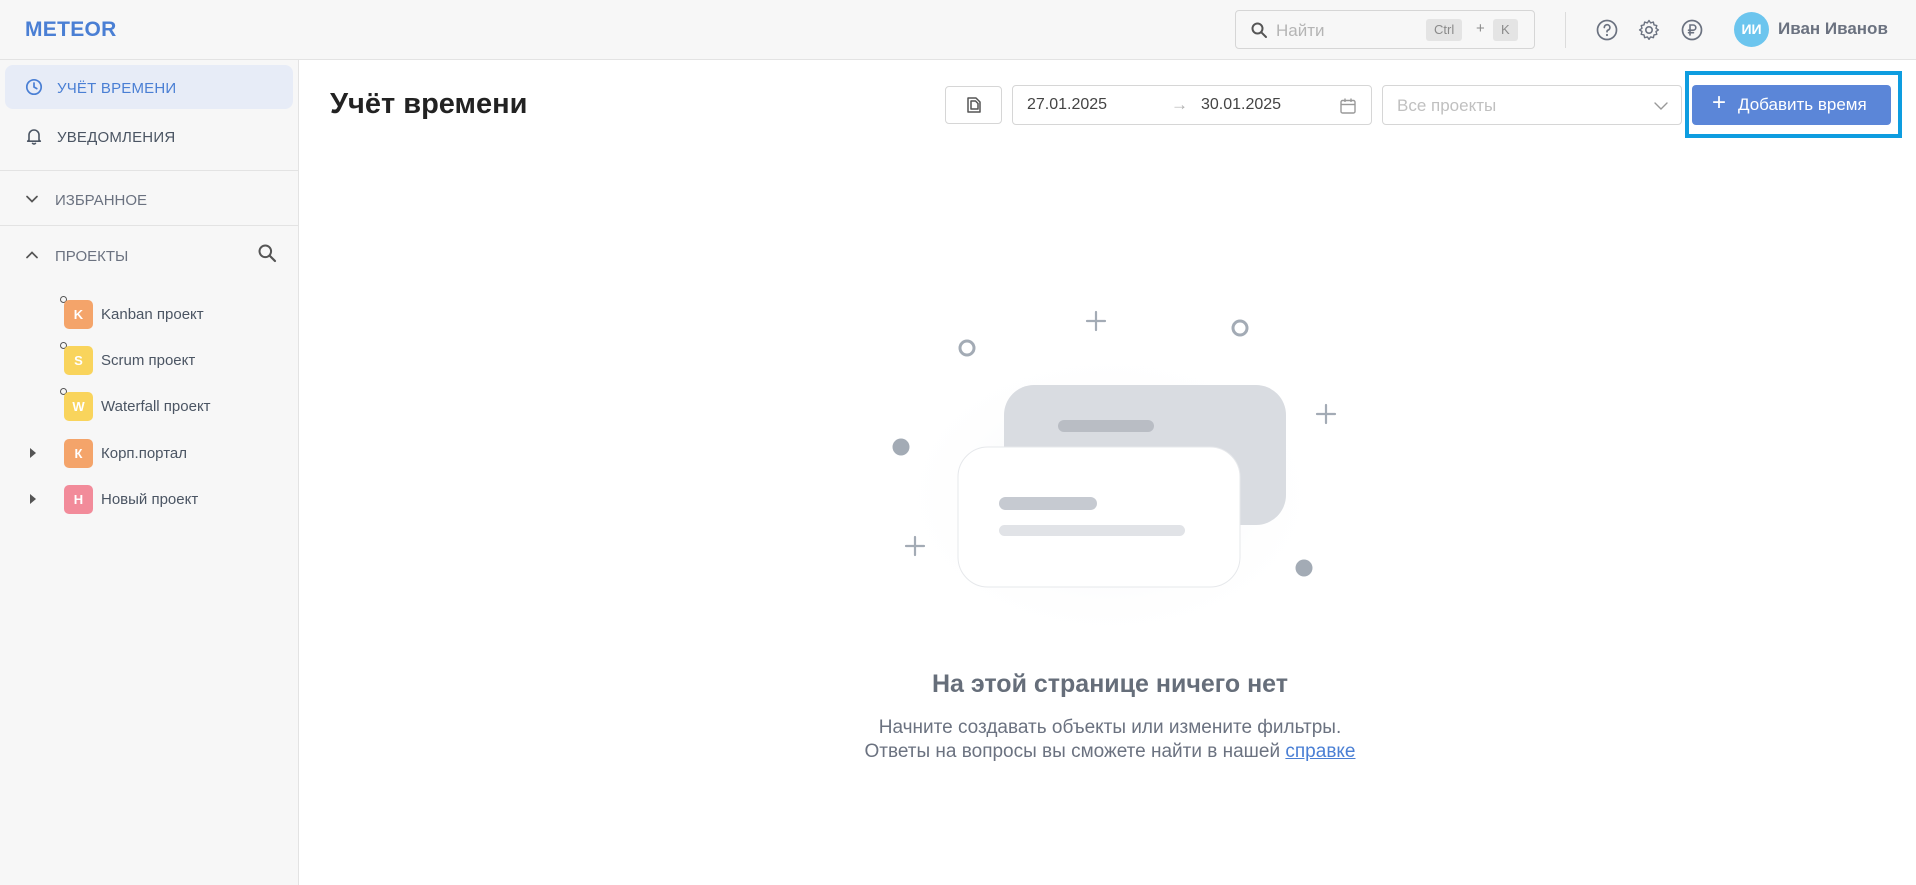 This screenshot has width=1916, height=885. Describe the element at coordinates (1833, 29) in the screenshot. I see `user-name: Иван Иванов` at that location.